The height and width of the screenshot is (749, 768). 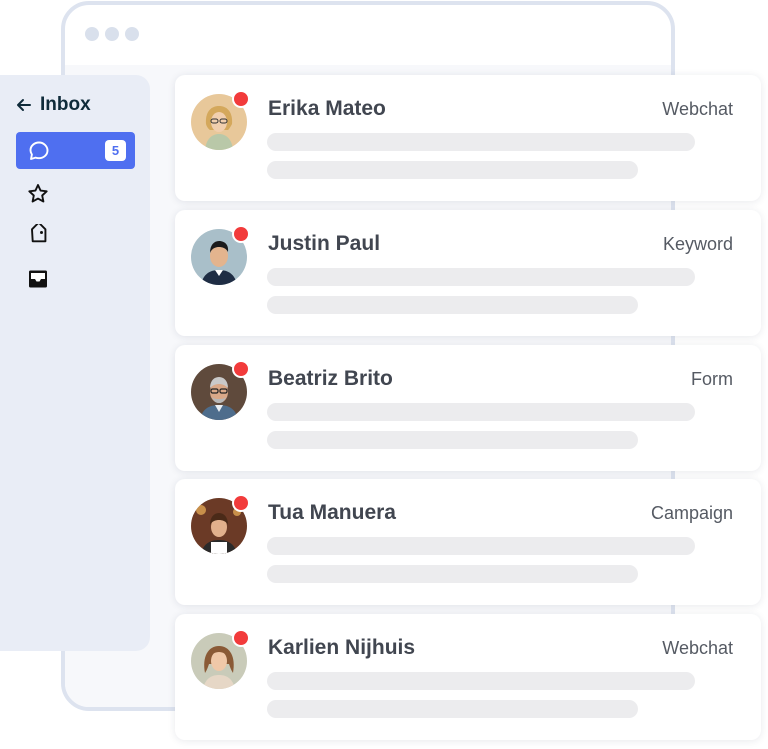 What do you see at coordinates (38, 279) in the screenshot?
I see `inbox-tray-icon` at bounding box center [38, 279].